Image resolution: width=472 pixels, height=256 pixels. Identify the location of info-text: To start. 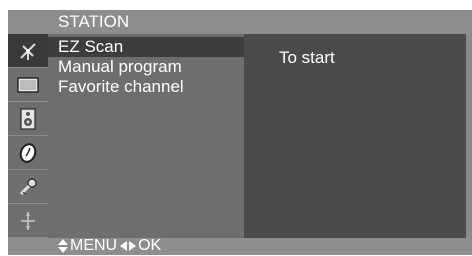
(307, 57).